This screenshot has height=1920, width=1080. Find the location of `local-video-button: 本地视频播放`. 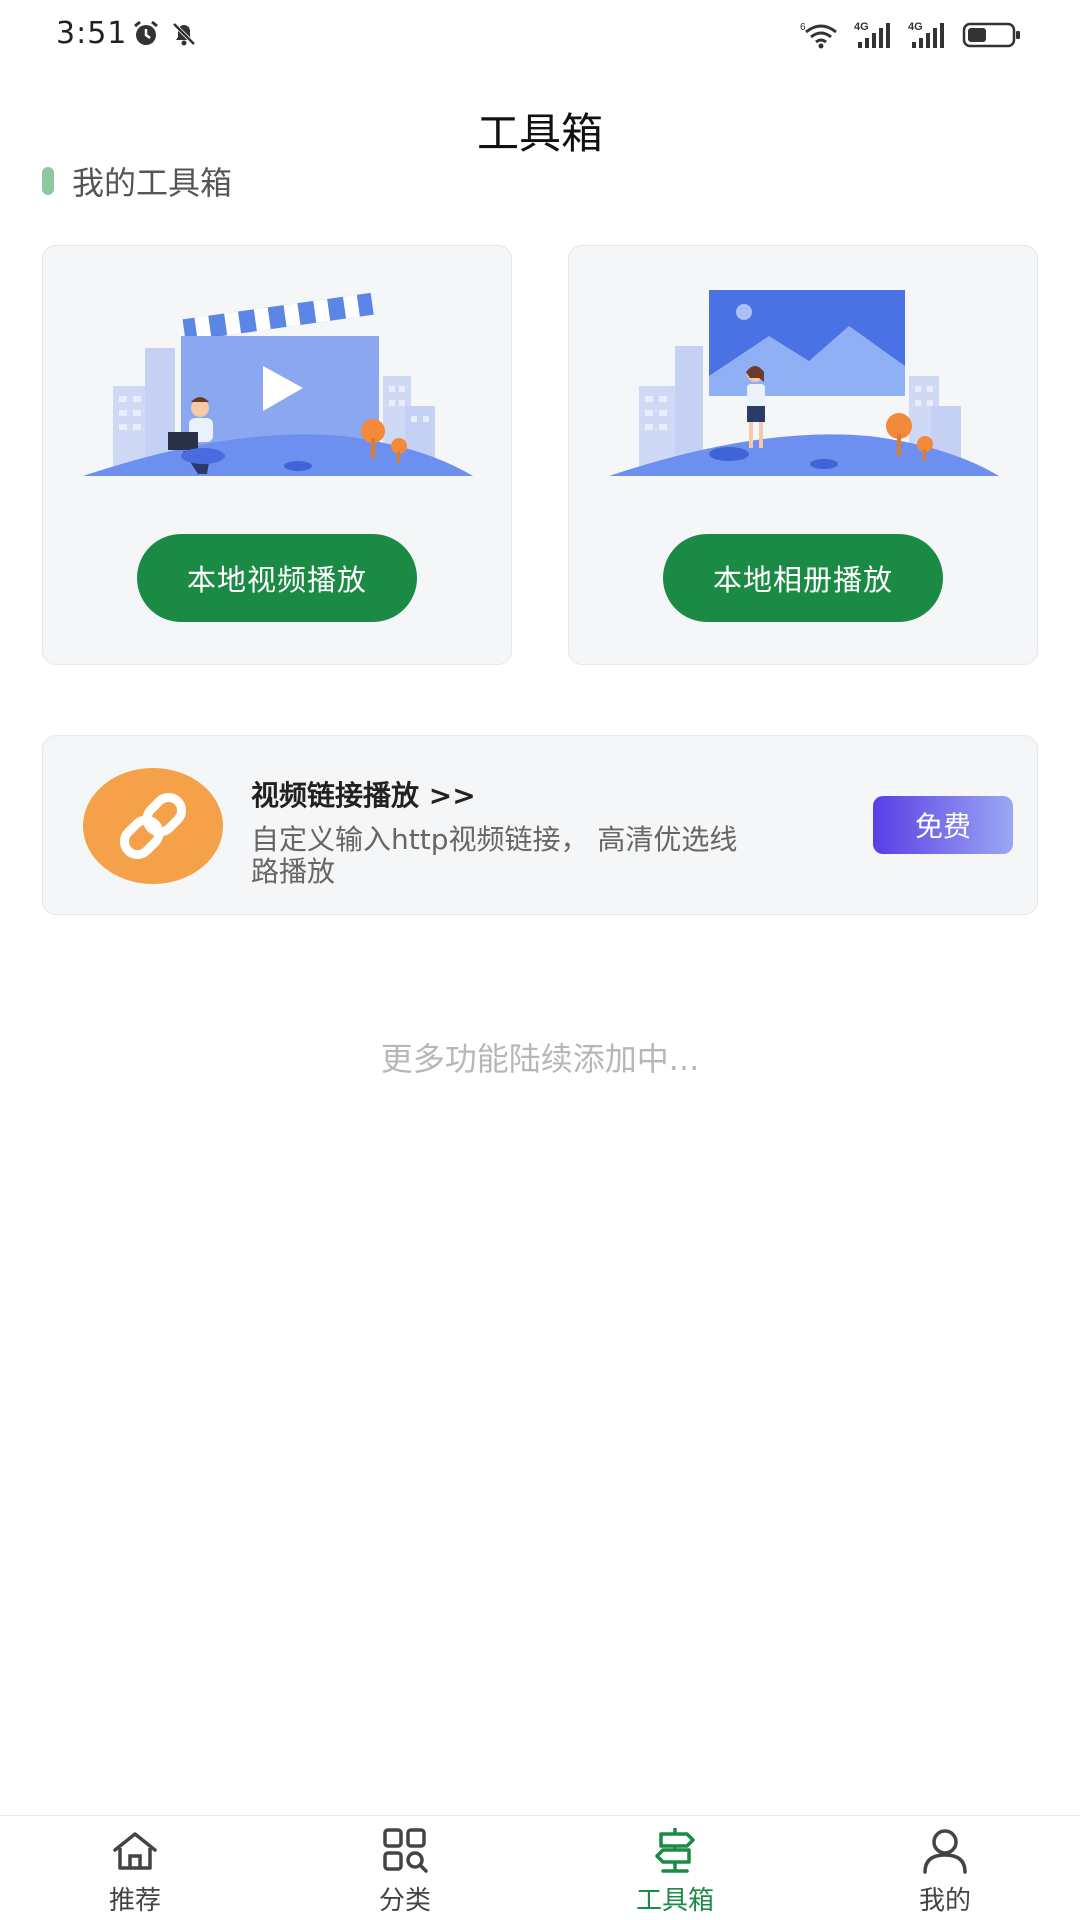

local-video-button: 本地视频播放 is located at coordinates (277, 578).